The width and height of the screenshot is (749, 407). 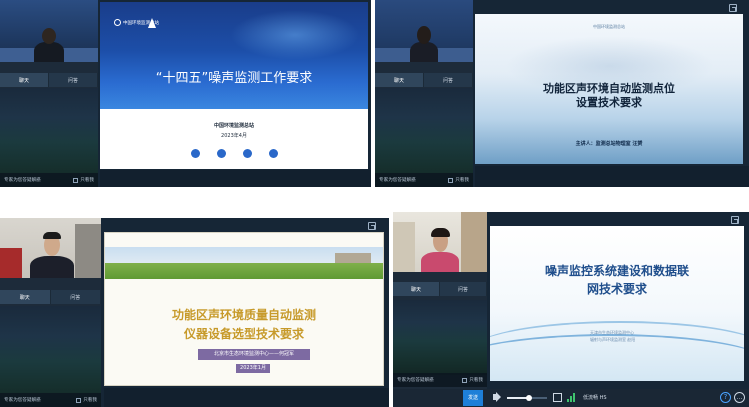 I want to click on volume-slider, so click(x=527, y=398).